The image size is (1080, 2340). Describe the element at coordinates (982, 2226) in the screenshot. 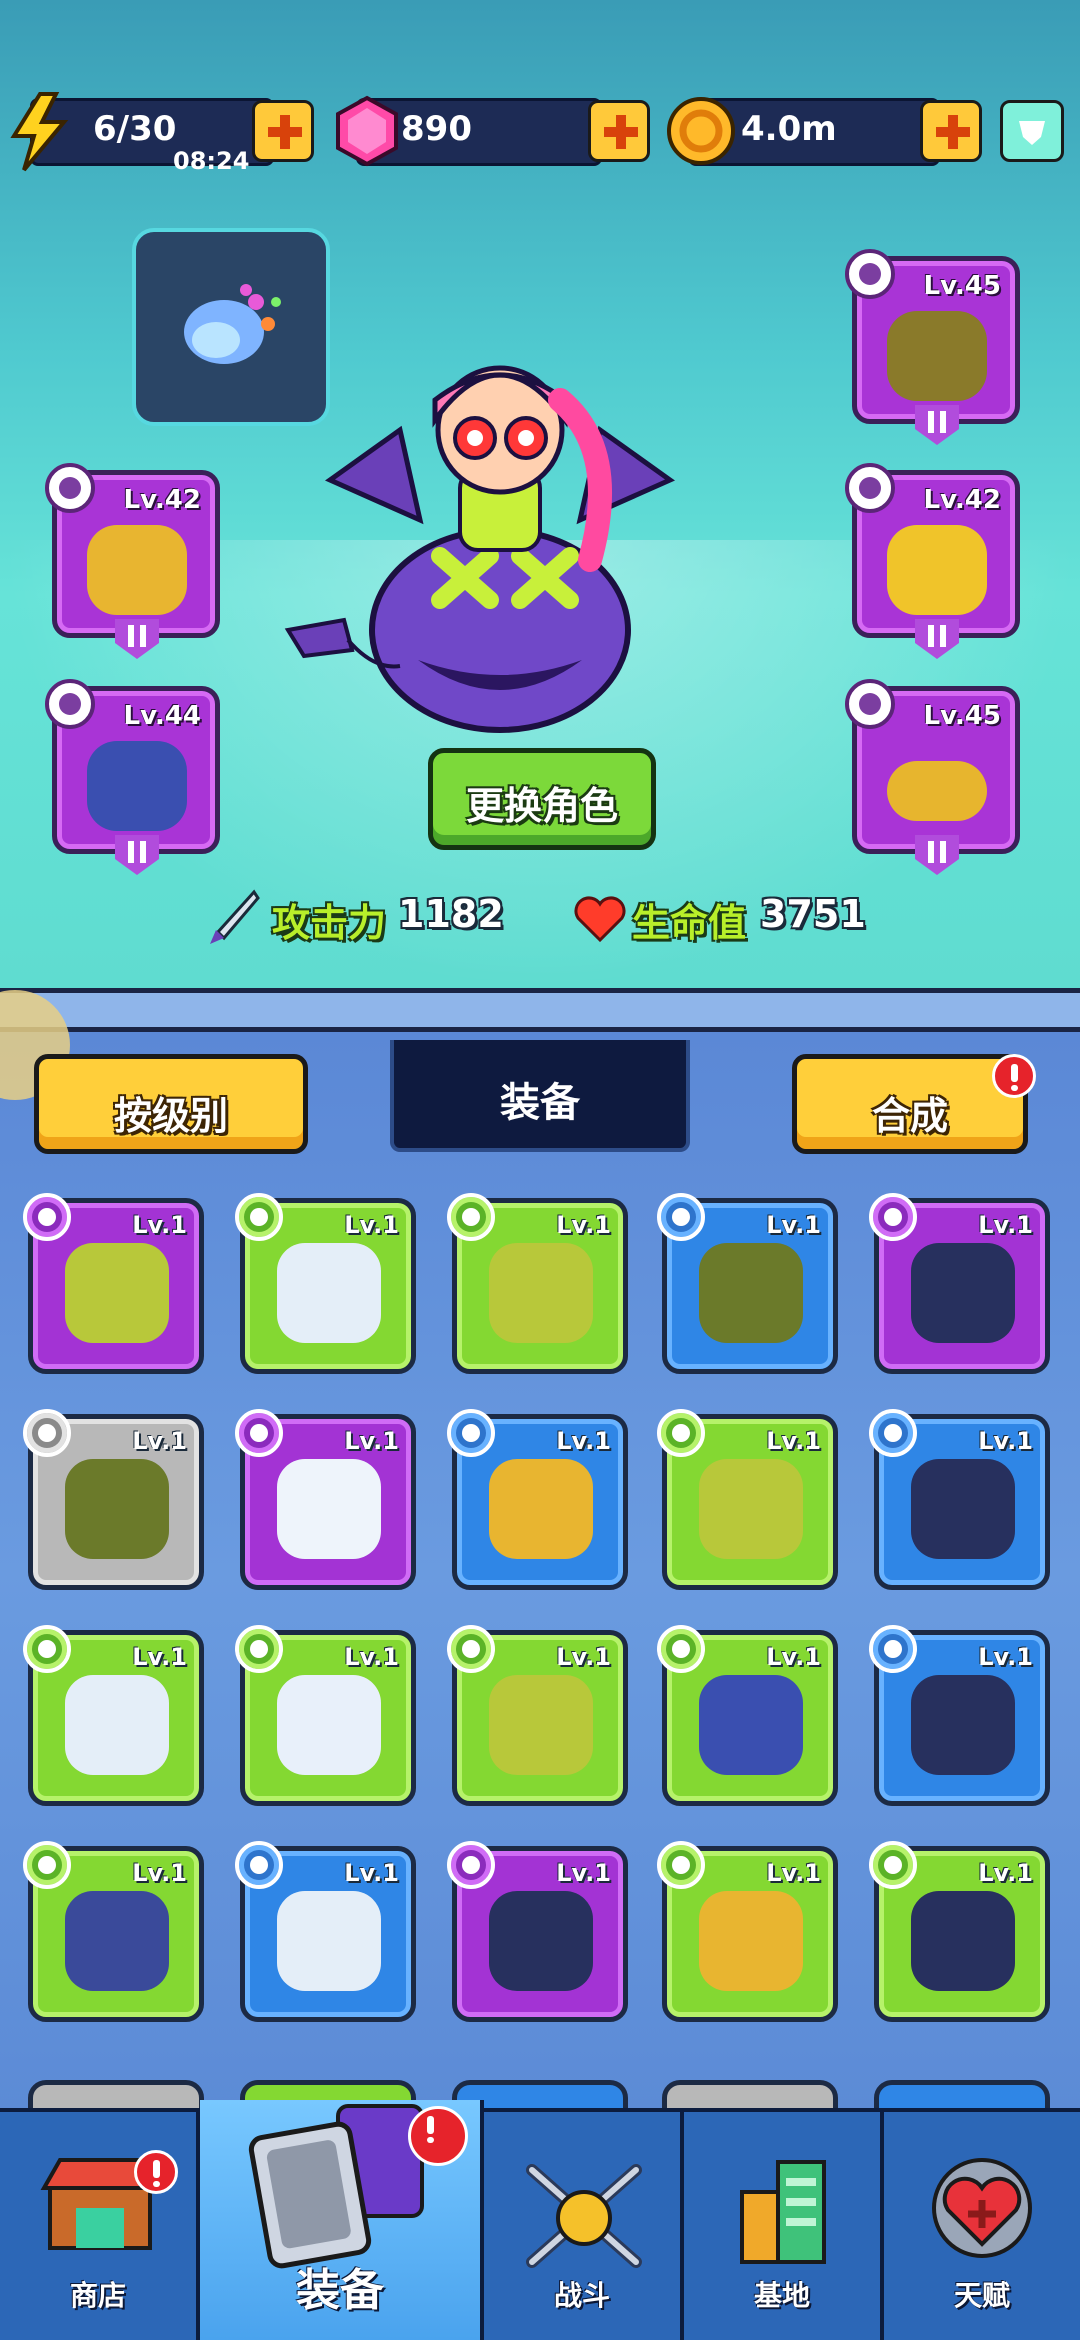

I see `nav-talent: 天赋` at that location.